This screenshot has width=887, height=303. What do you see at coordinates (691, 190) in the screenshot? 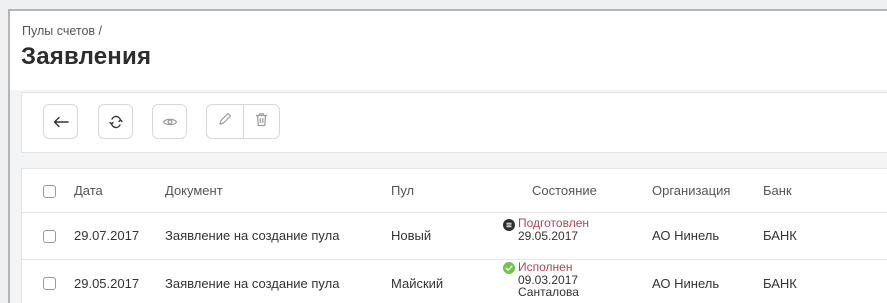
I see `column-header-organization: Организация` at bounding box center [691, 190].